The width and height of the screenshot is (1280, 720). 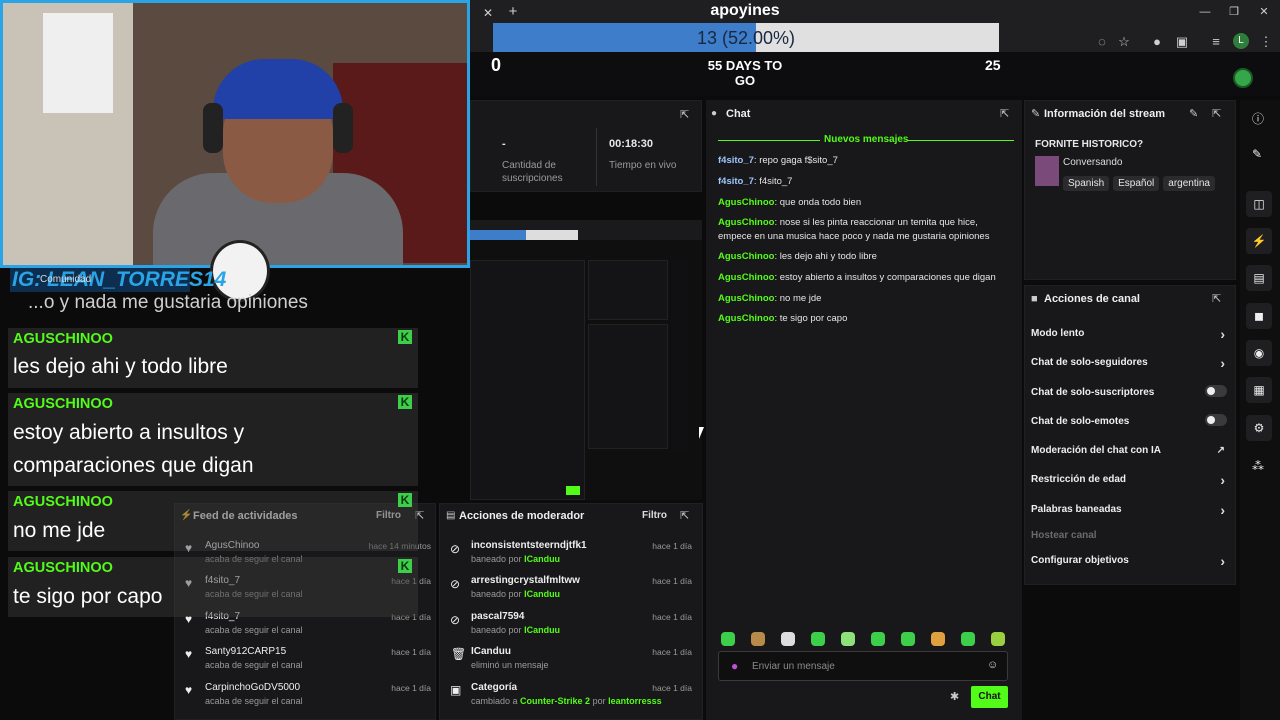 What do you see at coordinates (1257, 154) in the screenshot?
I see `pencil-icon: ✎` at bounding box center [1257, 154].